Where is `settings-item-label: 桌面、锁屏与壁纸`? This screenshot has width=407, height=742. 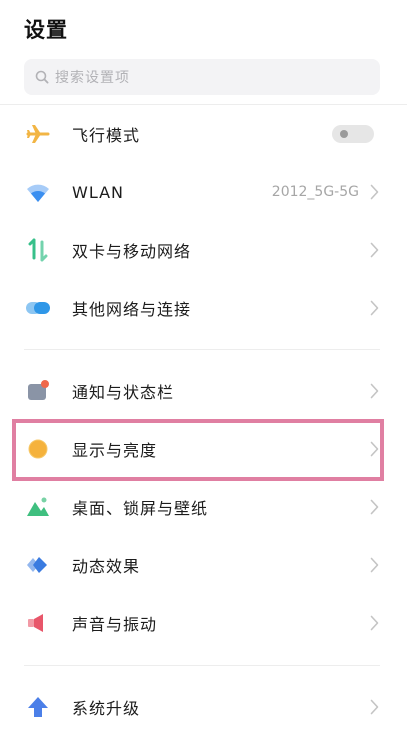
settings-item-label: 桌面、锁屏与壁纸 is located at coordinates (140, 508).